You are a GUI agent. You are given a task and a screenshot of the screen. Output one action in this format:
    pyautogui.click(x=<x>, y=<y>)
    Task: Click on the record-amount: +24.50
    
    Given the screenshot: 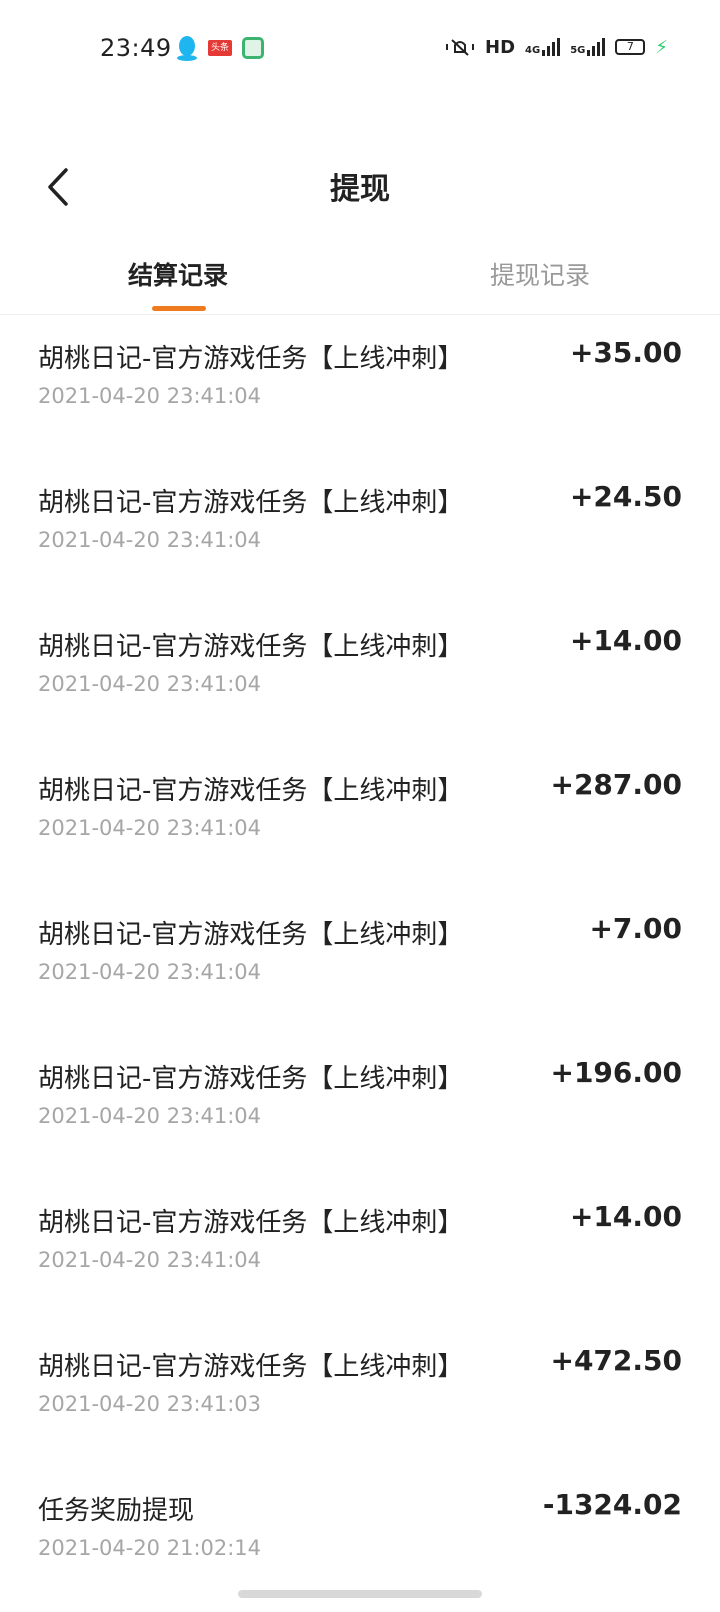 What is the action you would take?
    pyautogui.click(x=625, y=496)
    